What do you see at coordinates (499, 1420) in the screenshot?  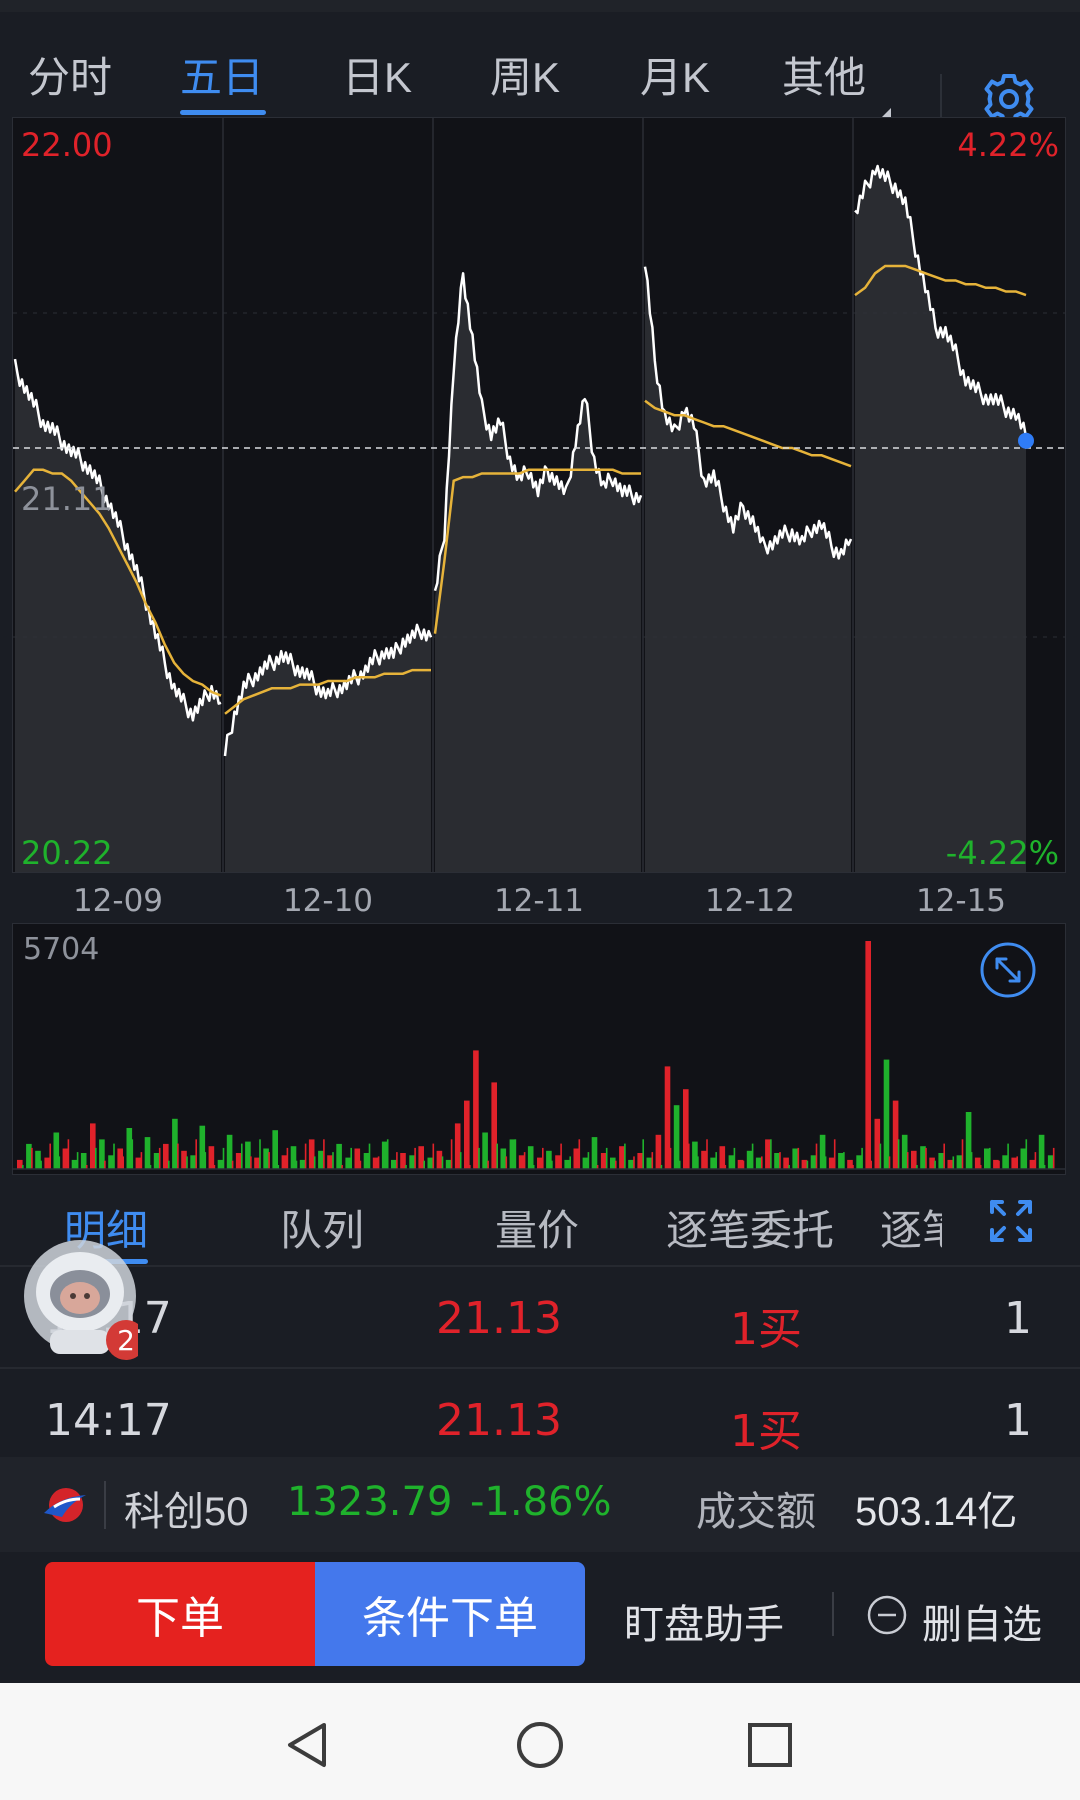 I see `trade-price: 21.13` at bounding box center [499, 1420].